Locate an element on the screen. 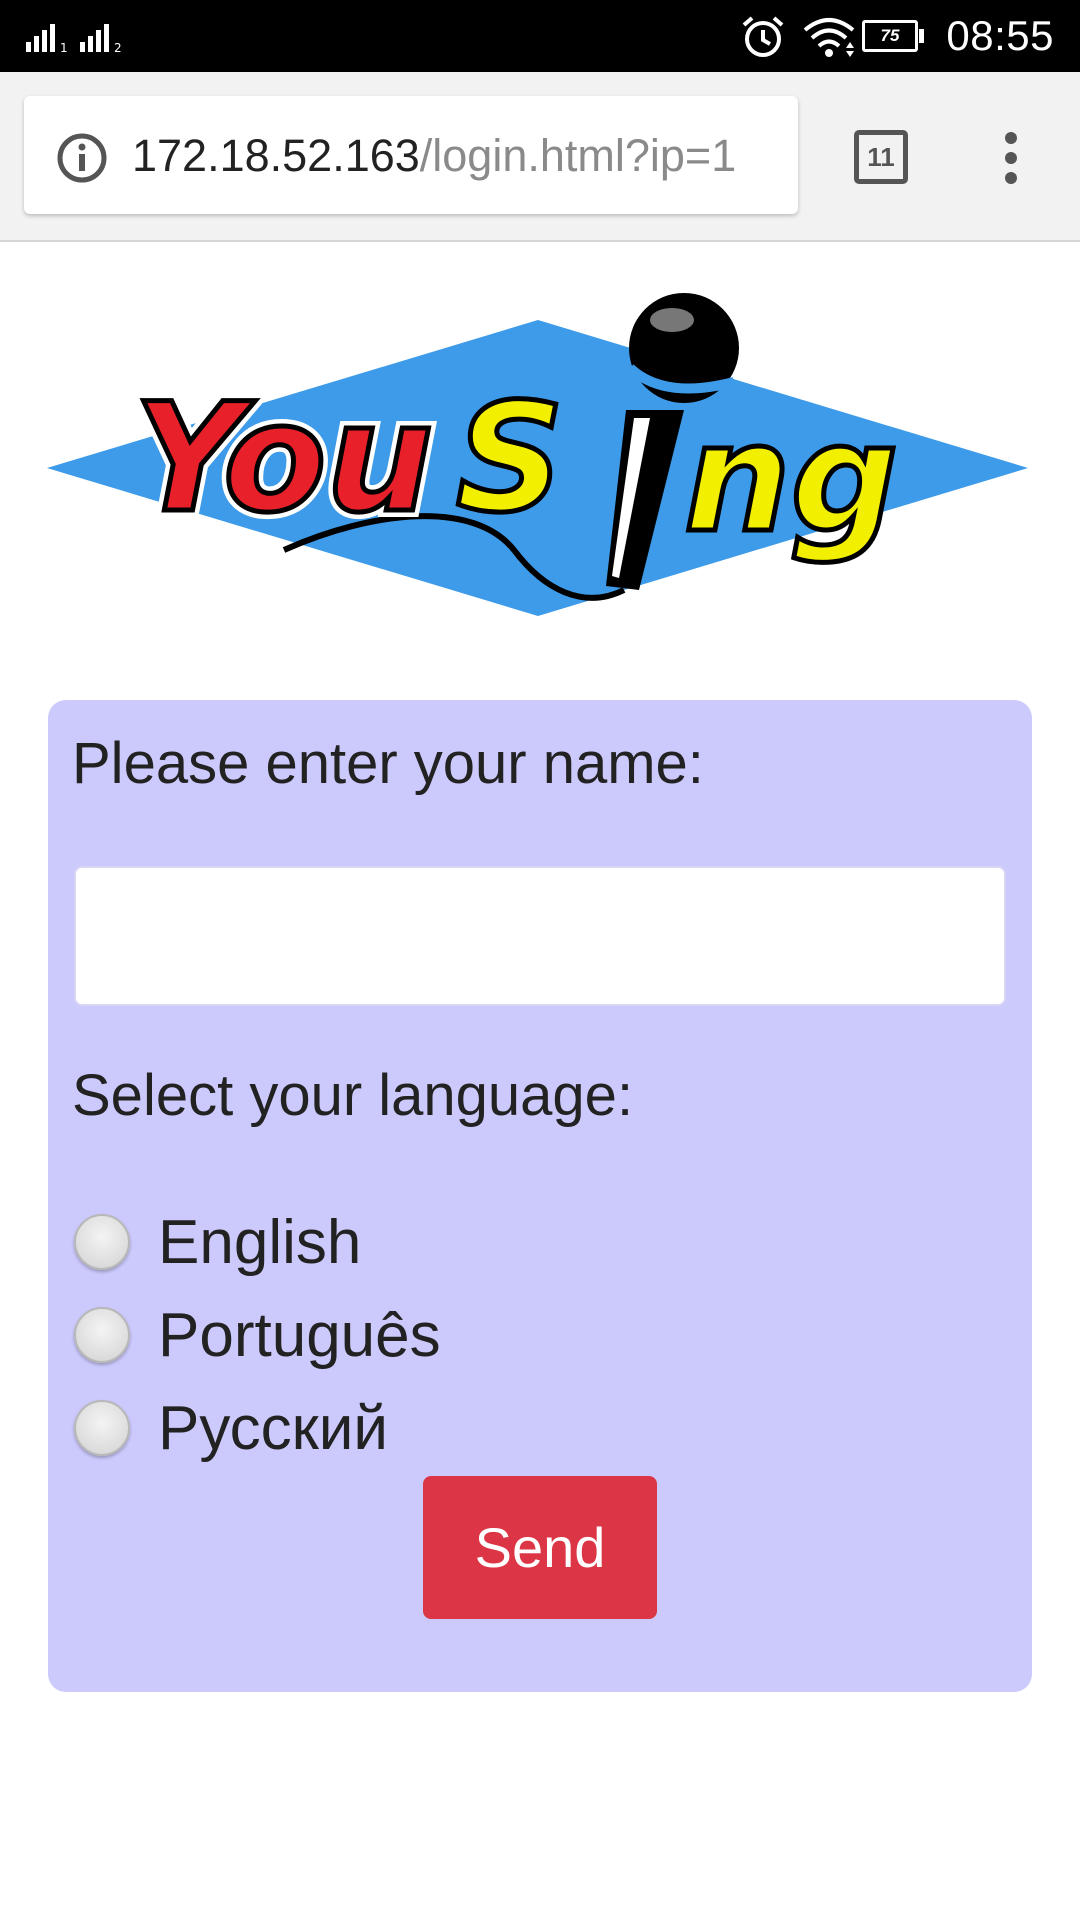 This screenshot has width=1080, height=1920. language-option-english: English is located at coordinates (217, 1242).